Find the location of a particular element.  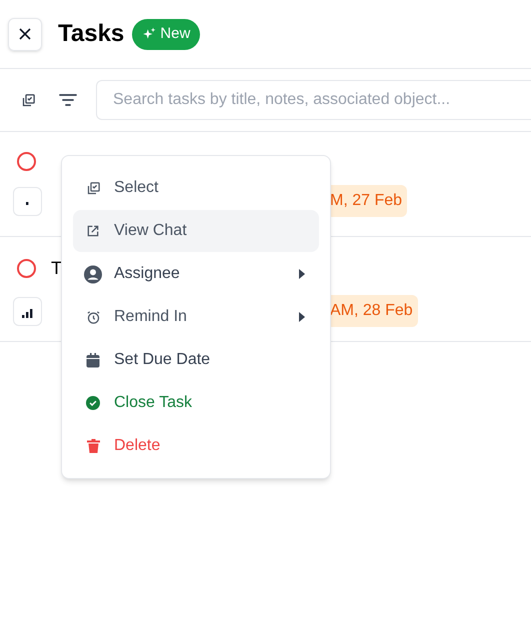

filter-button is located at coordinates (68, 100).